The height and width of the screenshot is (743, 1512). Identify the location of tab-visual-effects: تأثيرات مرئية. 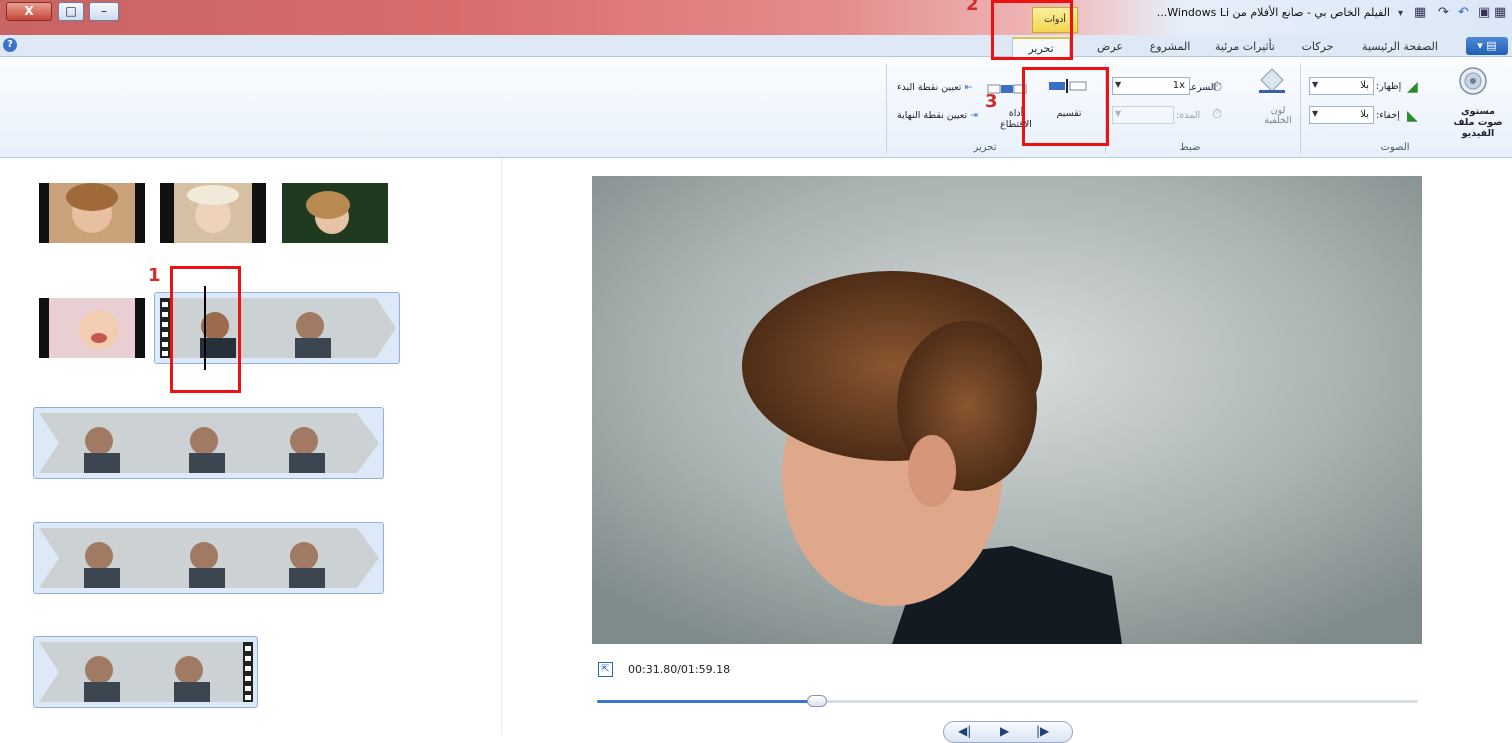
(1245, 47).